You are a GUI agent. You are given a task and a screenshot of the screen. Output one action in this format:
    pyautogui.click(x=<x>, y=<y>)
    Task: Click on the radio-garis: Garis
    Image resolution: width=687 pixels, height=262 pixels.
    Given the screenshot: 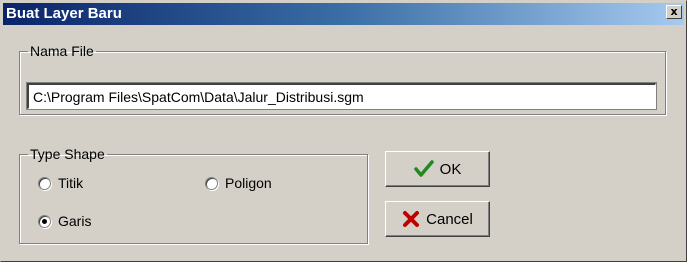 What is the action you would take?
    pyautogui.click(x=64, y=221)
    